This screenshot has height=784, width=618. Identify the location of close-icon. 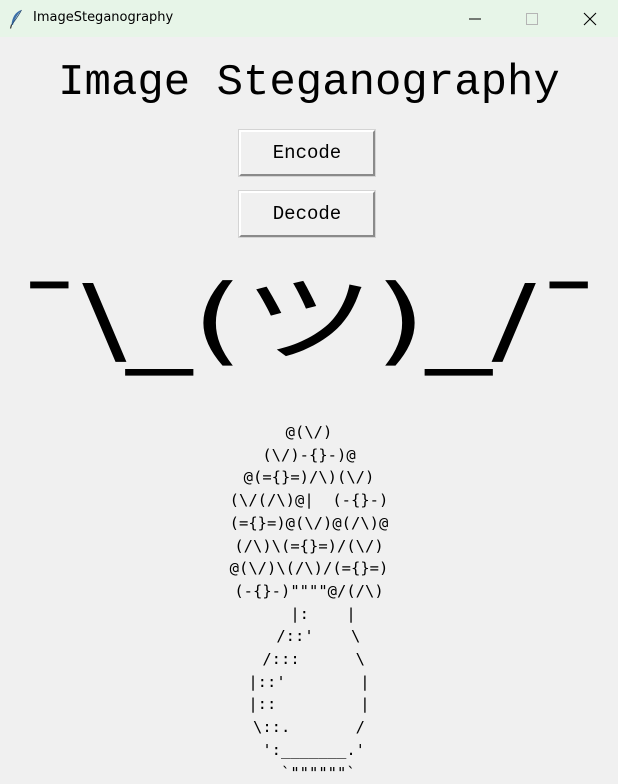
(590, 19).